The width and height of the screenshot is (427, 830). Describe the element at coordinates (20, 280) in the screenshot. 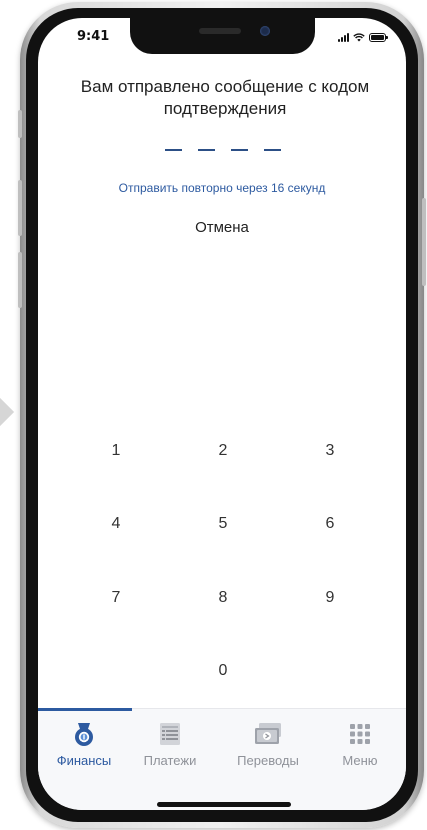

I see `volume-down-button` at that location.